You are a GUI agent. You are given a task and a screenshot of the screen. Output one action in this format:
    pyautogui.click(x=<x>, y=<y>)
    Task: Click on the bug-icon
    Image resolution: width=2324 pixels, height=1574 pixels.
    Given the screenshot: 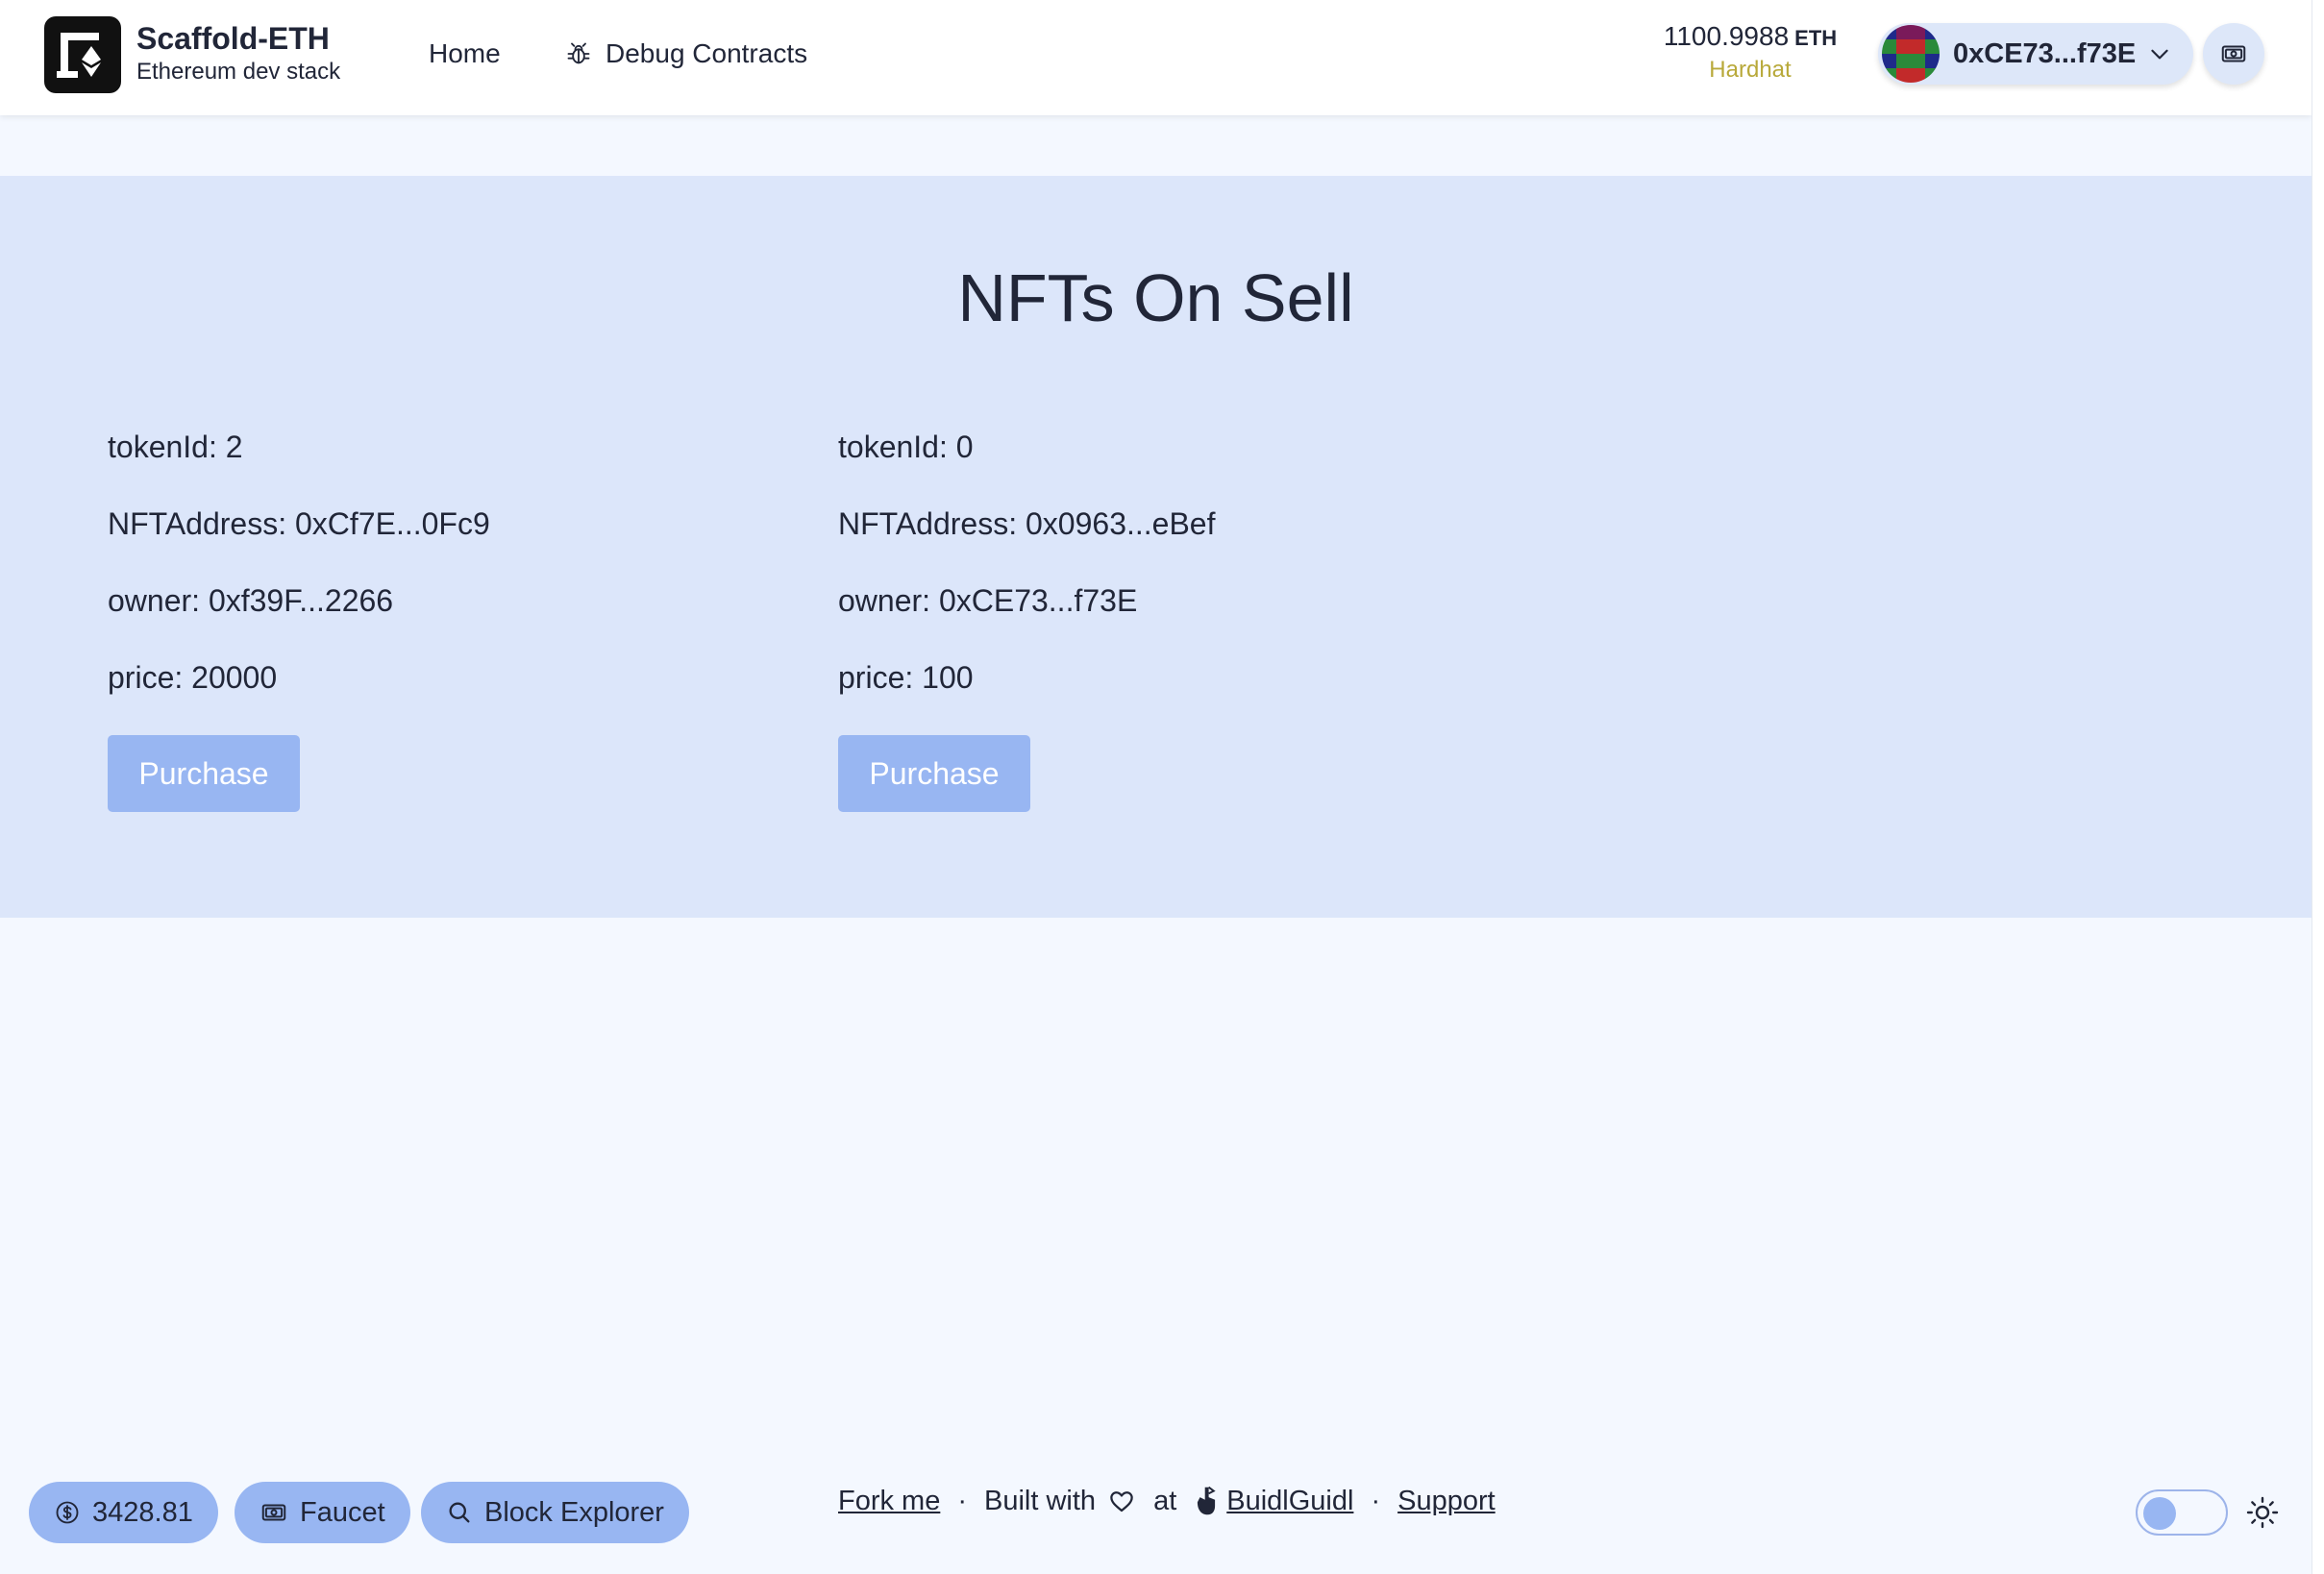 What is the action you would take?
    pyautogui.click(x=578, y=53)
    